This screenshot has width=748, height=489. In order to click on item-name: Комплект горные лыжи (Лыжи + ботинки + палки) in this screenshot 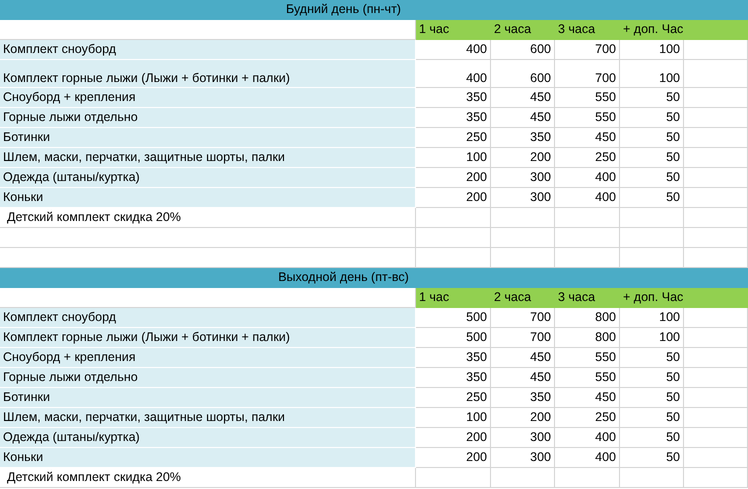, I will do `click(208, 338)`.